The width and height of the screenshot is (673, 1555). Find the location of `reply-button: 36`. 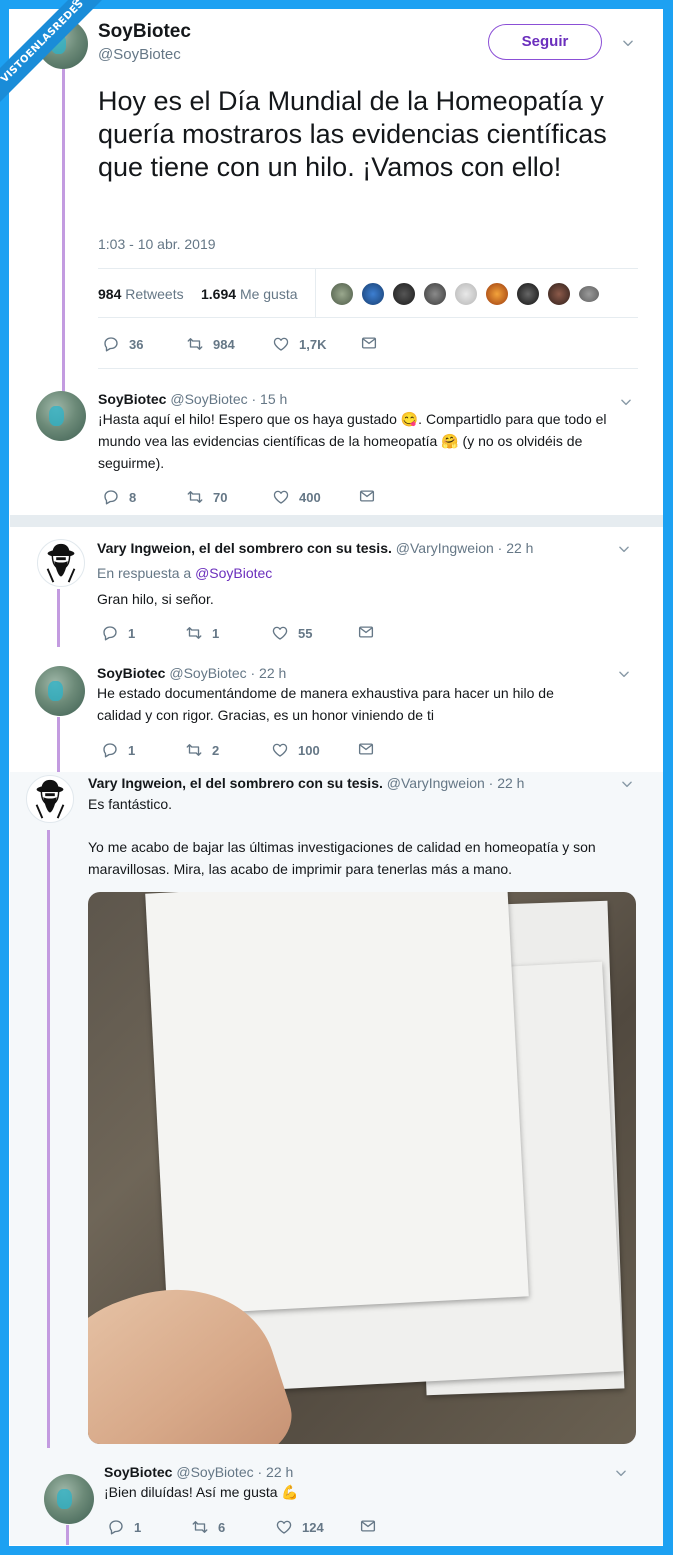

reply-button: 36 is located at coordinates (122, 344).